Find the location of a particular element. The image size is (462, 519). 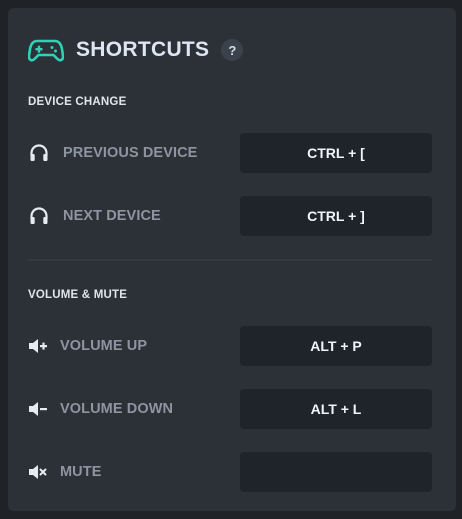

shortcut-row-volume-down: VOLUME DOWN ALT + L is located at coordinates (230, 409).